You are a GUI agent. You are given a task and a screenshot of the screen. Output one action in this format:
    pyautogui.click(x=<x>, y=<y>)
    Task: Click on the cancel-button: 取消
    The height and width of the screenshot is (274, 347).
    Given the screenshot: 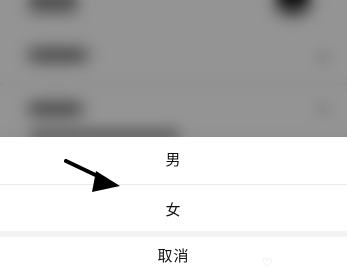 What is the action you would take?
    pyautogui.click(x=173, y=255)
    